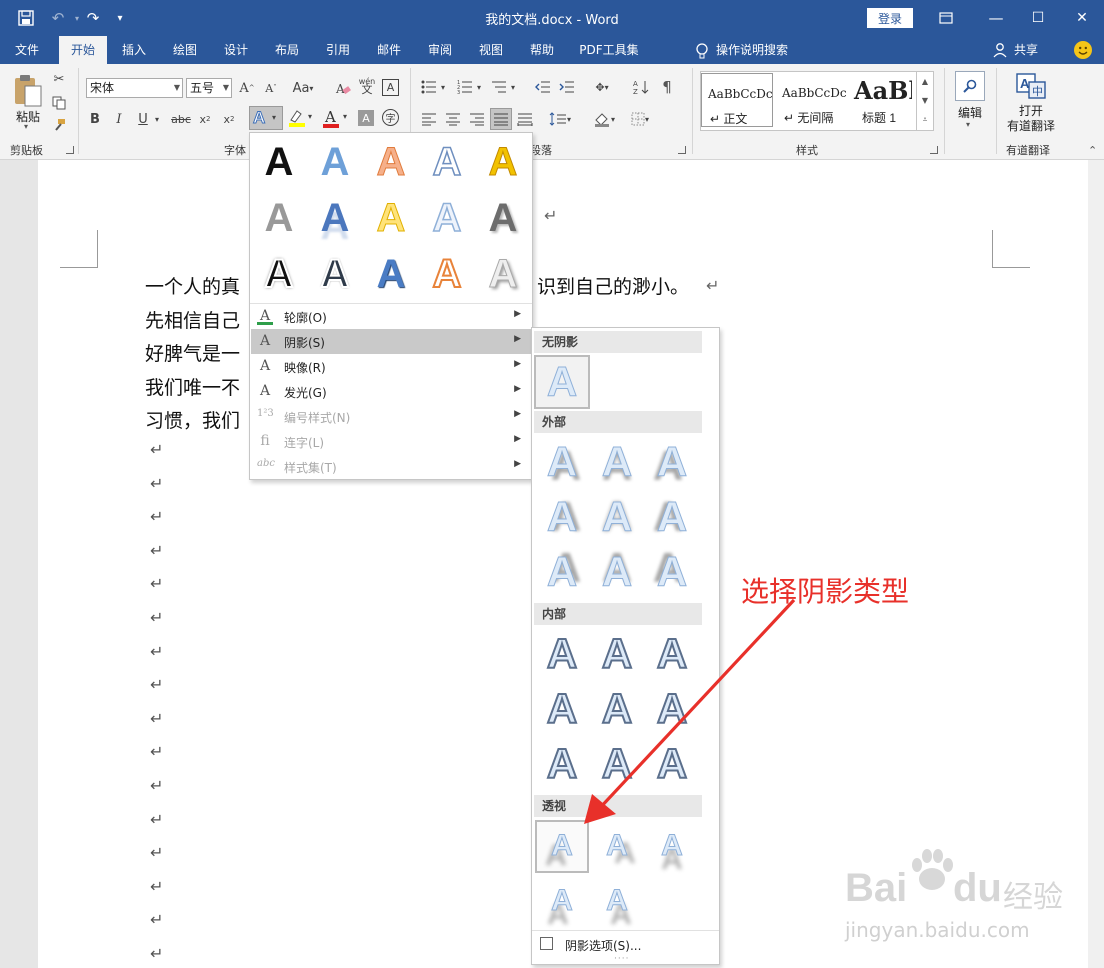  I want to click on tab-layout: 布局, so click(287, 50).